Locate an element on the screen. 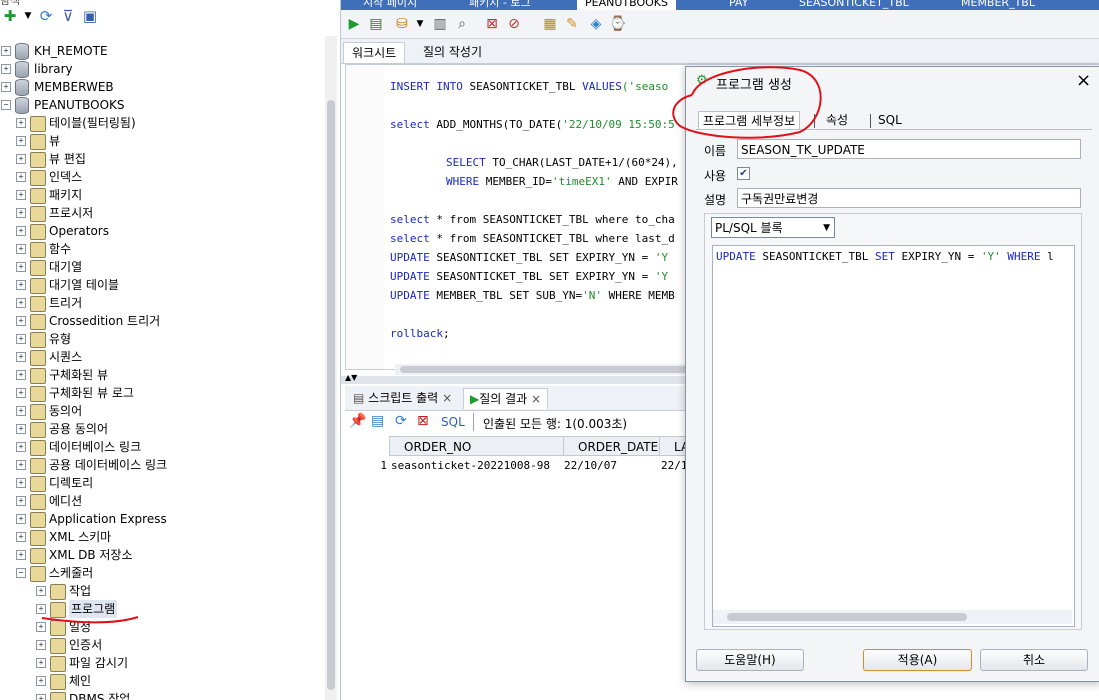 This screenshot has width=1099, height=700. tab-sql: SQL is located at coordinates (890, 120).